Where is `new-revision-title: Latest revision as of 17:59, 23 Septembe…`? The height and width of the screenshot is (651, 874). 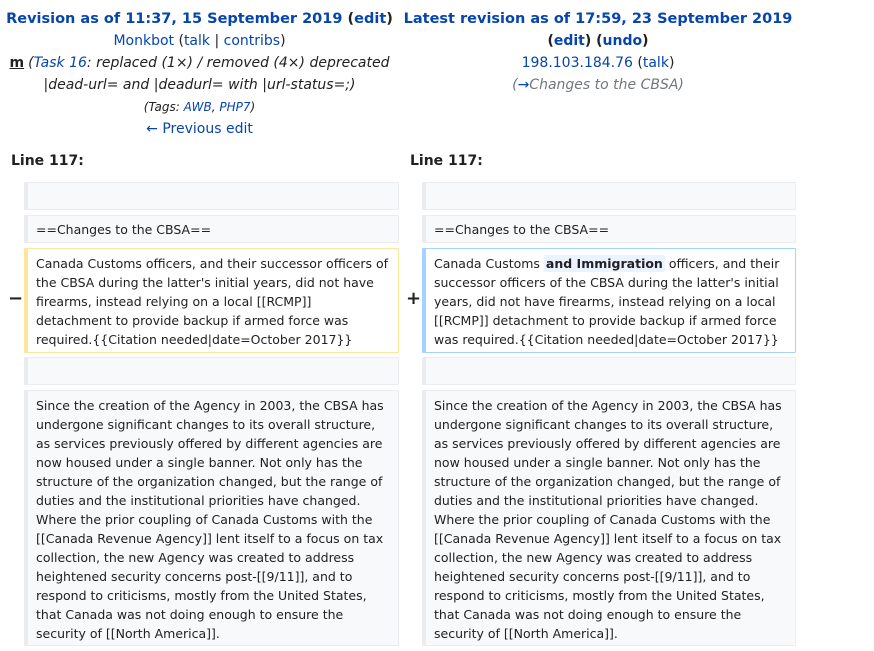
new-revision-title: Latest revision as of 17:59, 23 Septembe… is located at coordinates (598, 19).